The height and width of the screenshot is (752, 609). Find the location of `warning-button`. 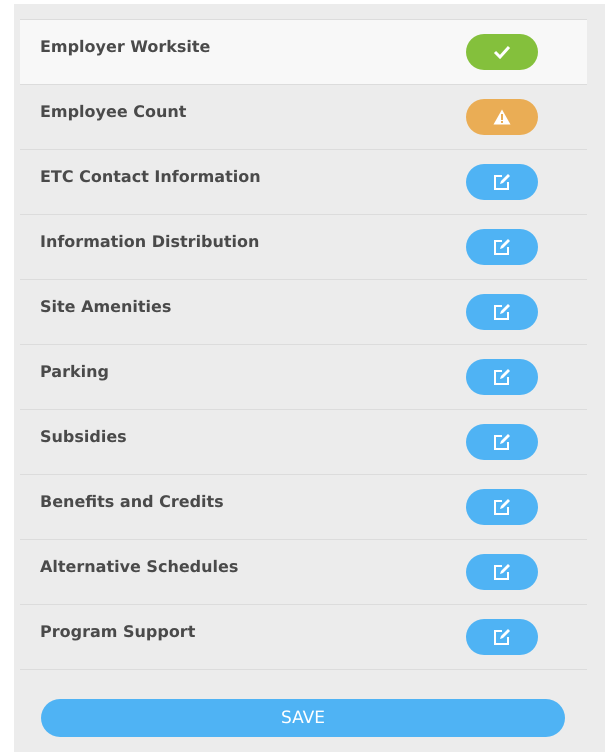

warning-button is located at coordinates (502, 117).